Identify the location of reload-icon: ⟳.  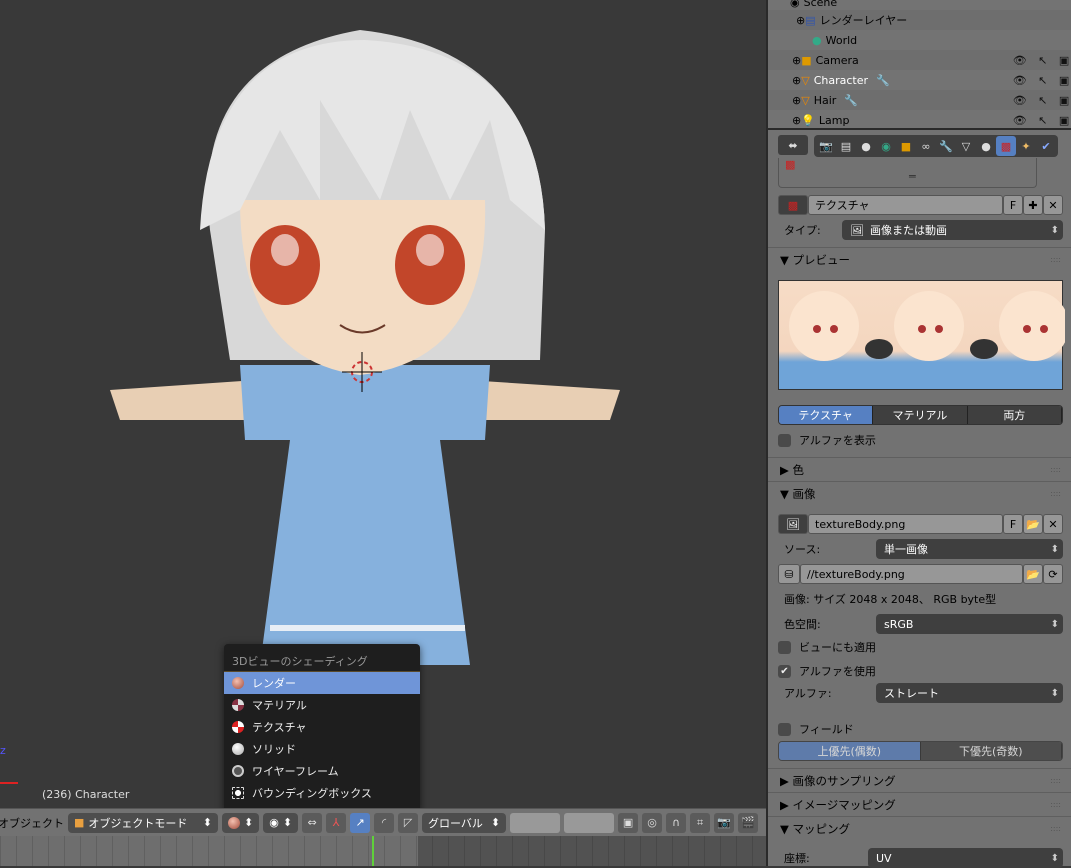
(1053, 574).